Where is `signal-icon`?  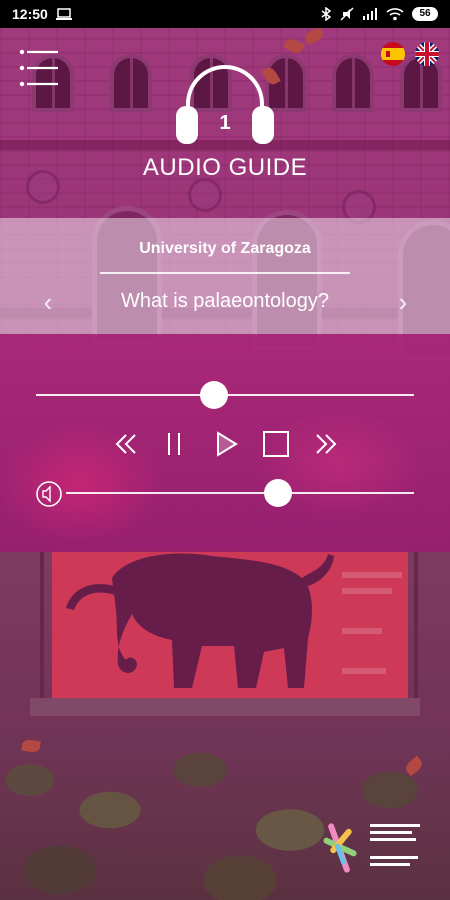 signal-icon is located at coordinates (370, 14).